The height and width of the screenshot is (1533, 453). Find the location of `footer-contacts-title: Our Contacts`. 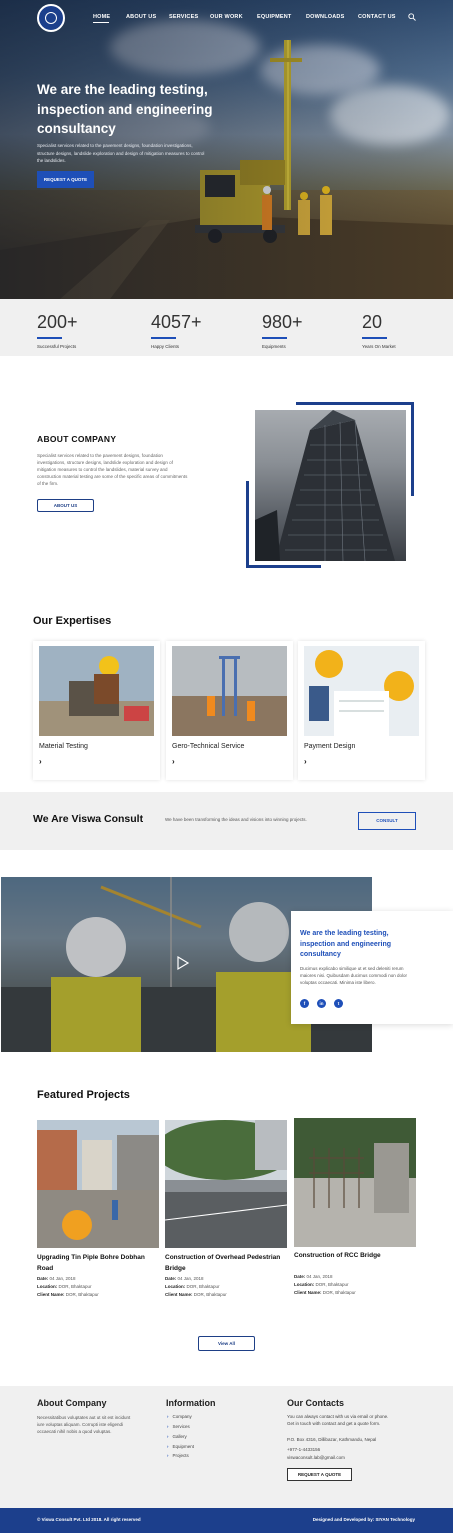

footer-contacts-title: Our Contacts is located at coordinates (316, 1403).